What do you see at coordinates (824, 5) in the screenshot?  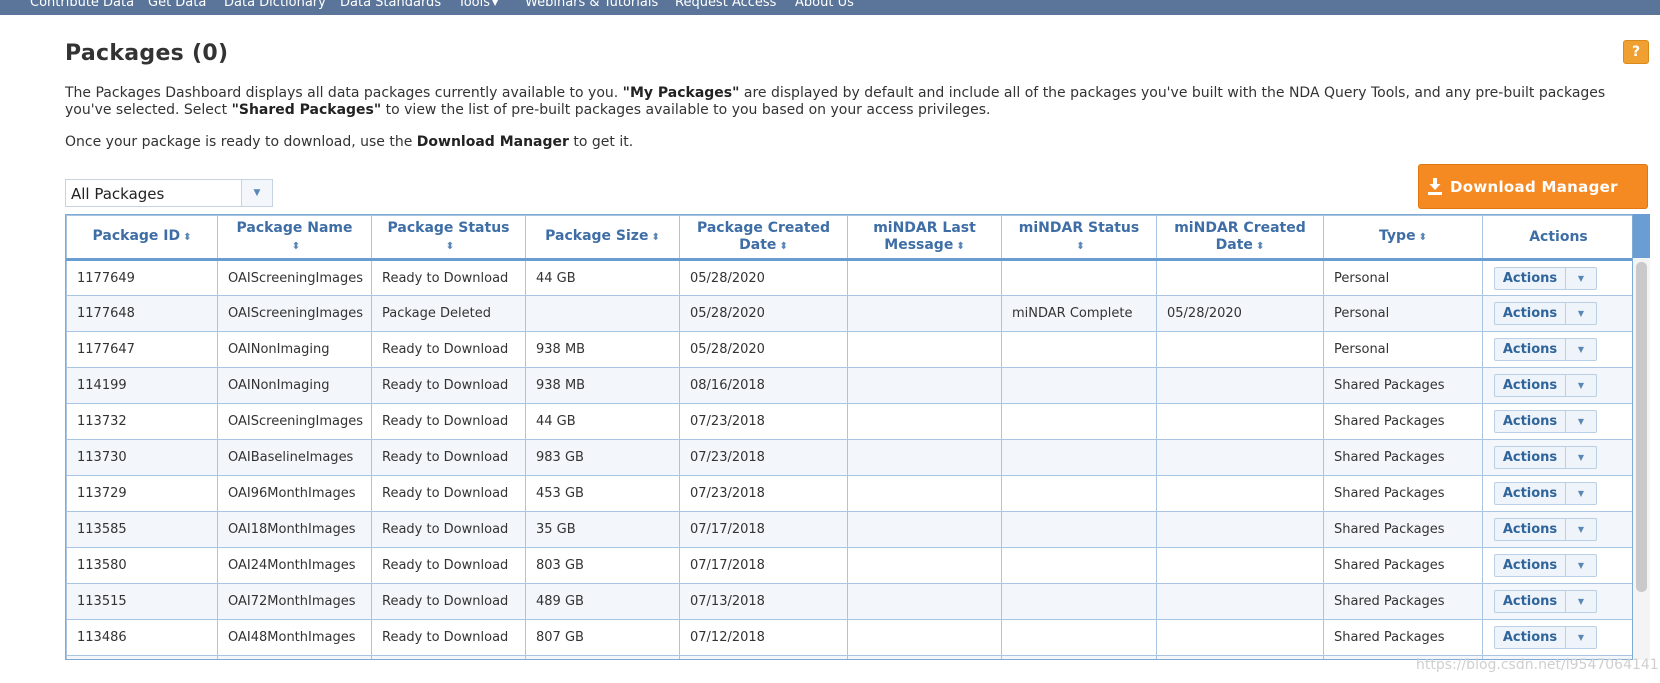 I see `nav-about-us: About Us` at bounding box center [824, 5].